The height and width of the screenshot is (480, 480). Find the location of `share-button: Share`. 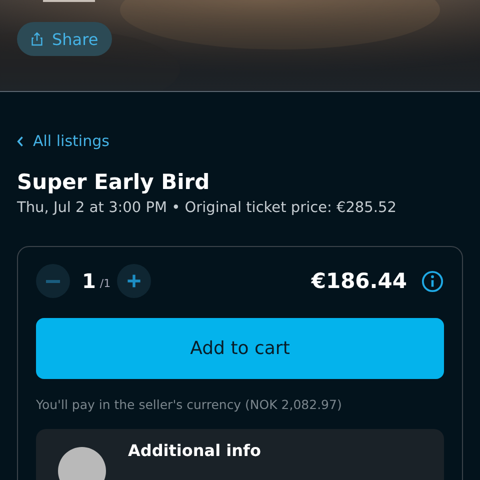

share-button: Share is located at coordinates (64, 39).